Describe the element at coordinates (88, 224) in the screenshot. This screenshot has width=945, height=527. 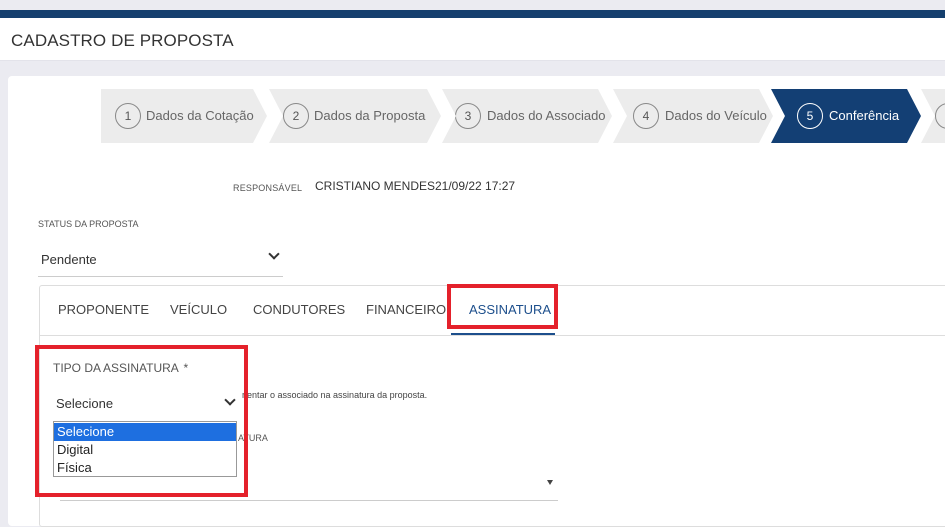
I see `status-label: STATUS DA PROPOSTA` at that location.